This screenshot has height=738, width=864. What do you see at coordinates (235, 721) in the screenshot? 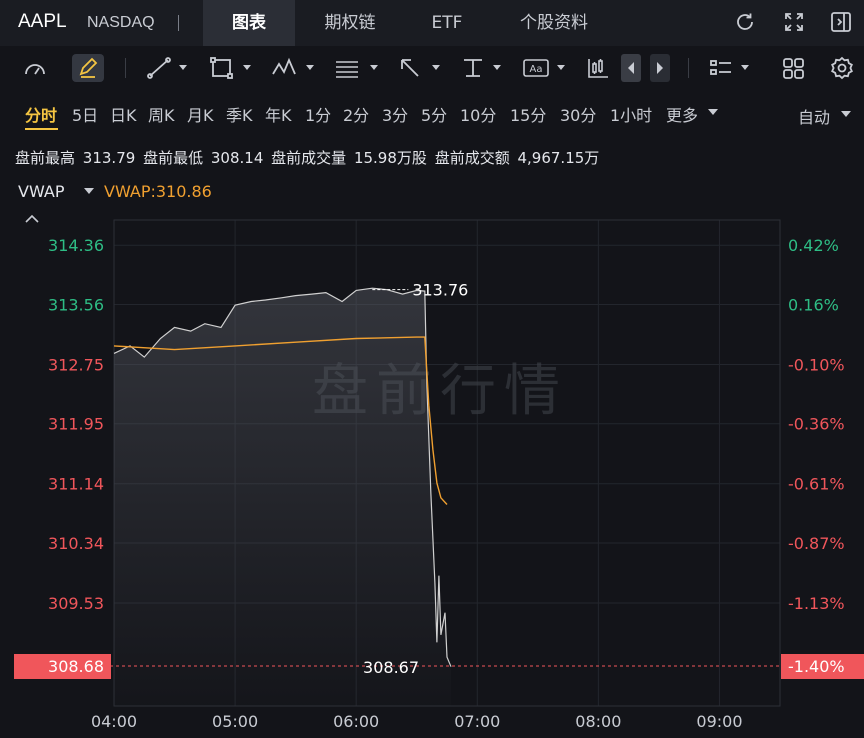
I see `x-tick-label: 05:00` at bounding box center [235, 721].